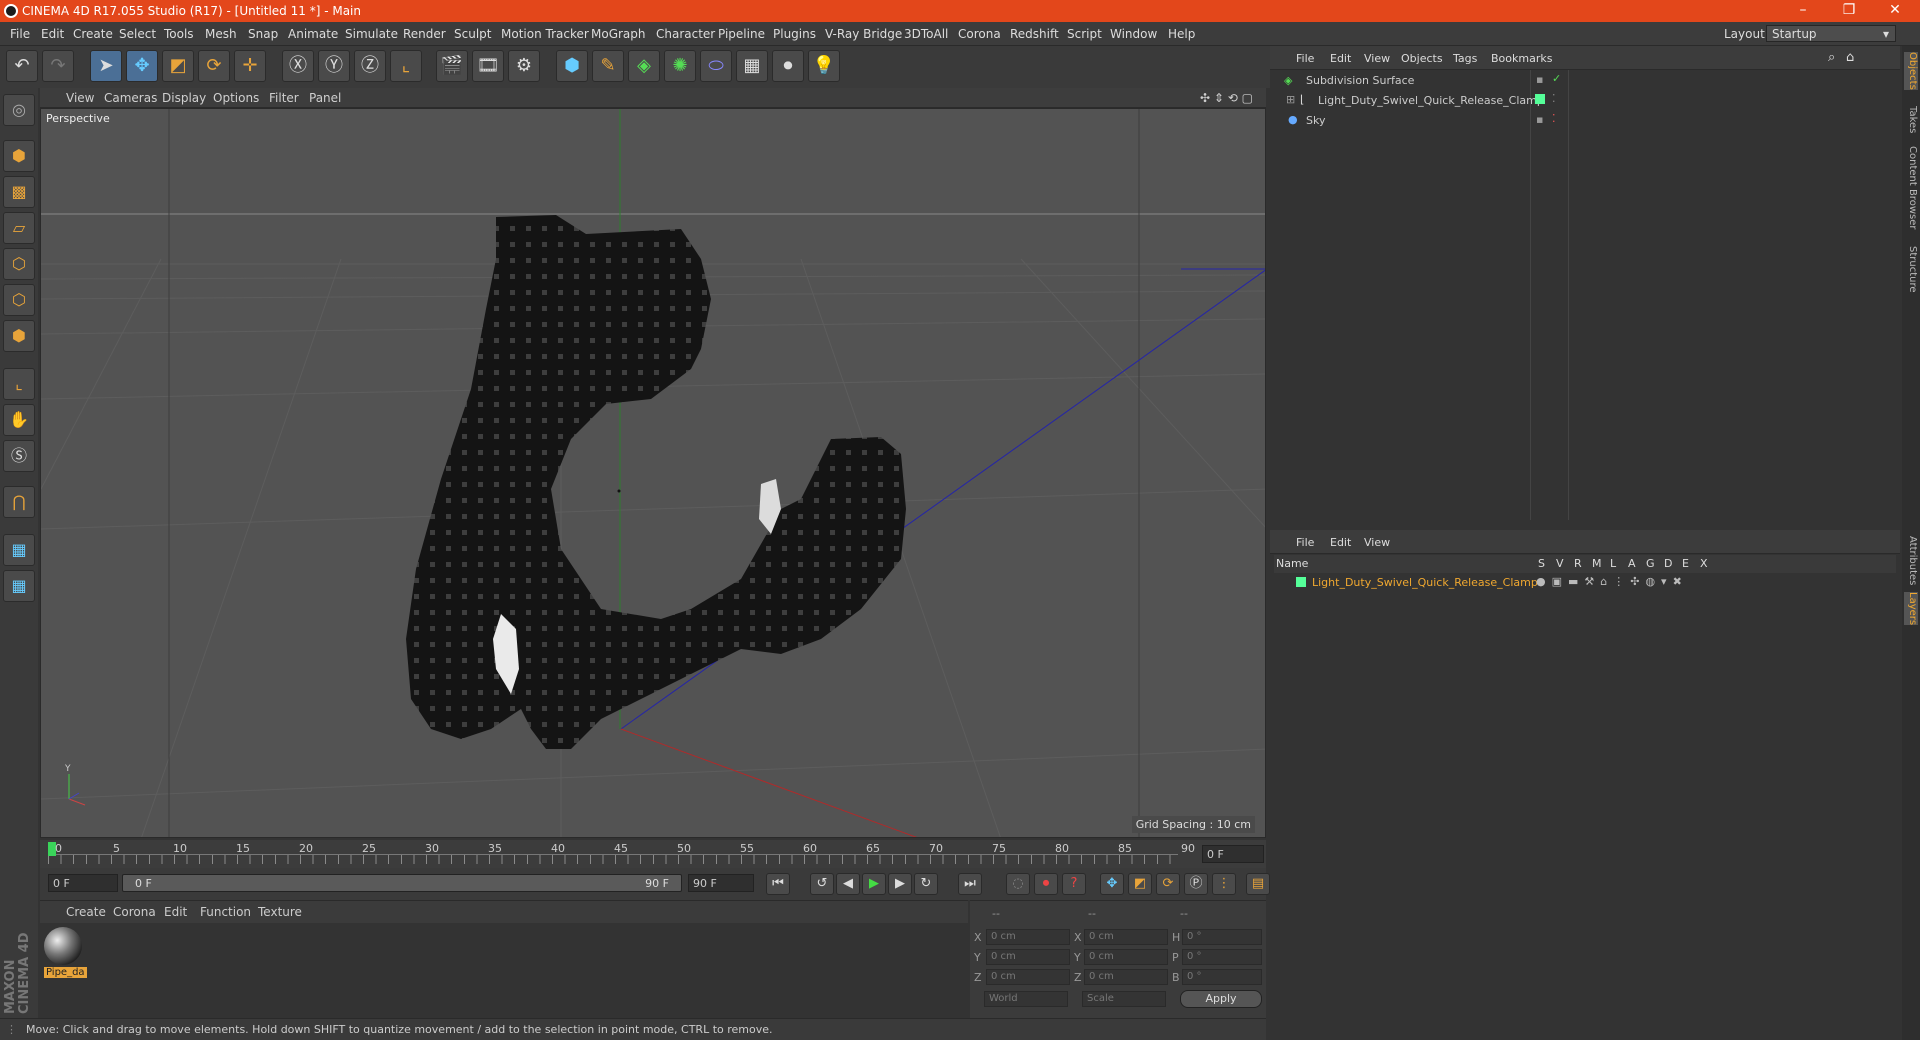 This screenshot has width=1920, height=1040. What do you see at coordinates (250, 66) in the screenshot?
I see `live-selection-icon: ✛` at bounding box center [250, 66].